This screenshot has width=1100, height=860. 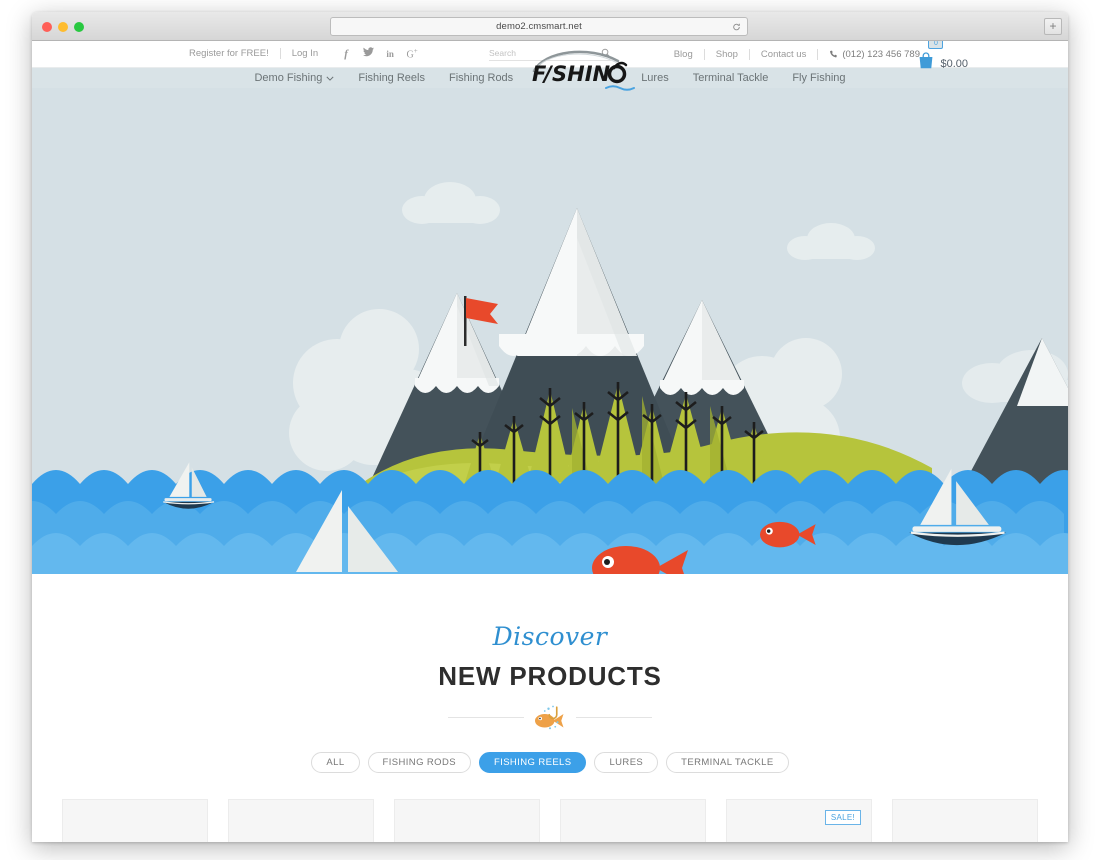 What do you see at coordinates (301, 841) in the screenshot?
I see `white-spinning-reel-image` at bounding box center [301, 841].